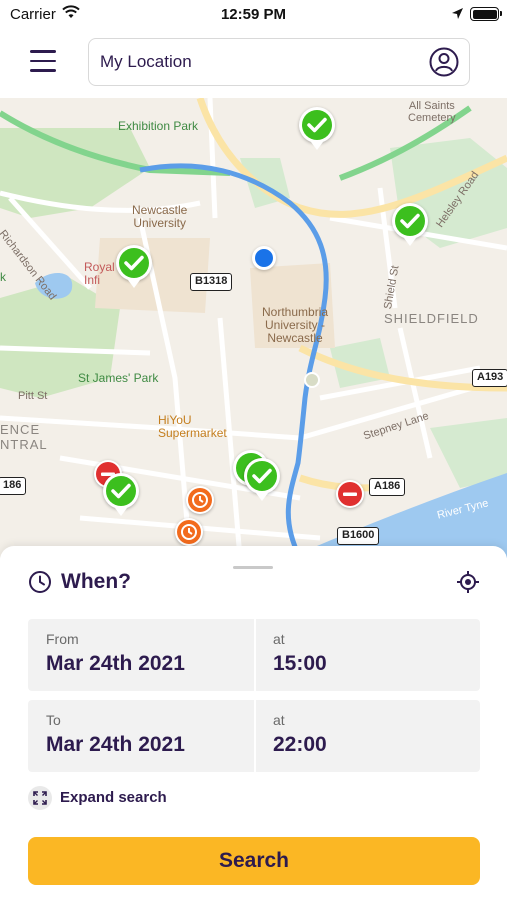  I want to click on location-search-box, so click(279, 62).